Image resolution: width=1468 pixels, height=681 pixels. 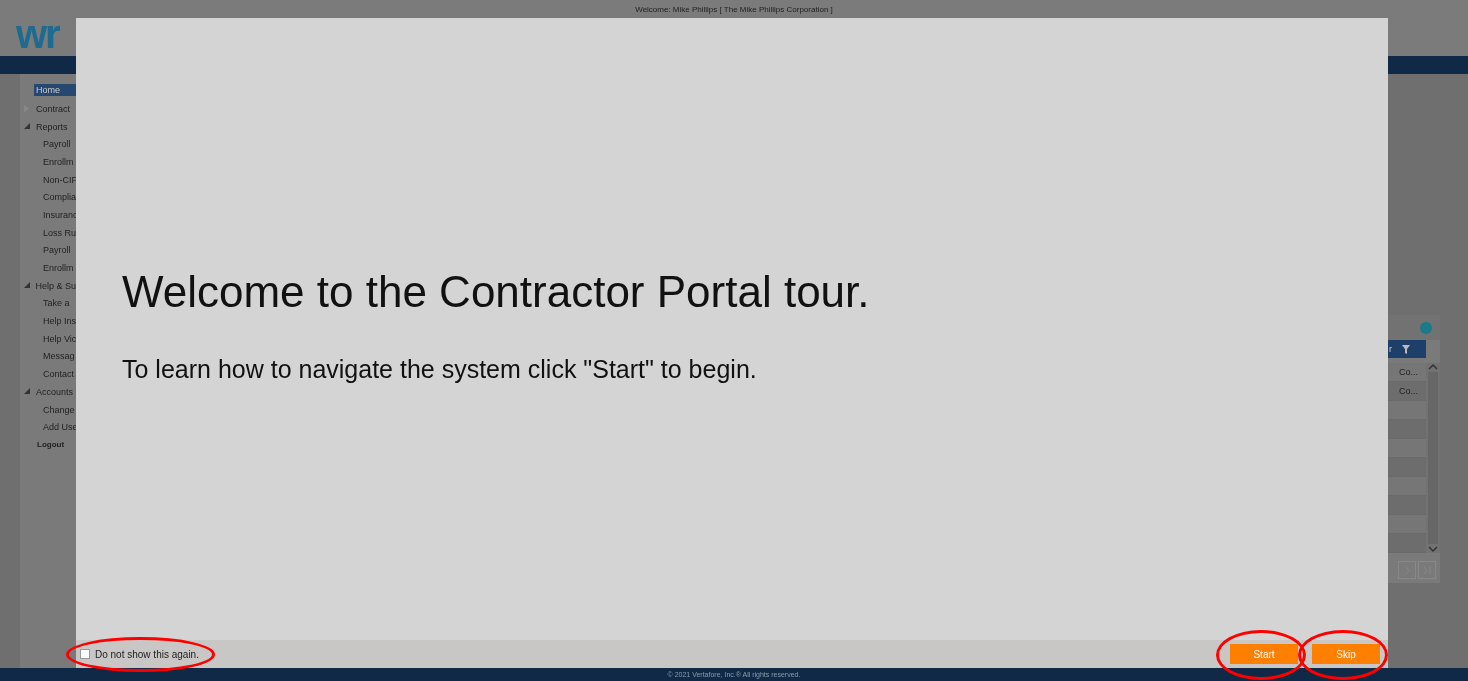 What do you see at coordinates (85, 654) in the screenshot?
I see `checkbox` at bounding box center [85, 654].